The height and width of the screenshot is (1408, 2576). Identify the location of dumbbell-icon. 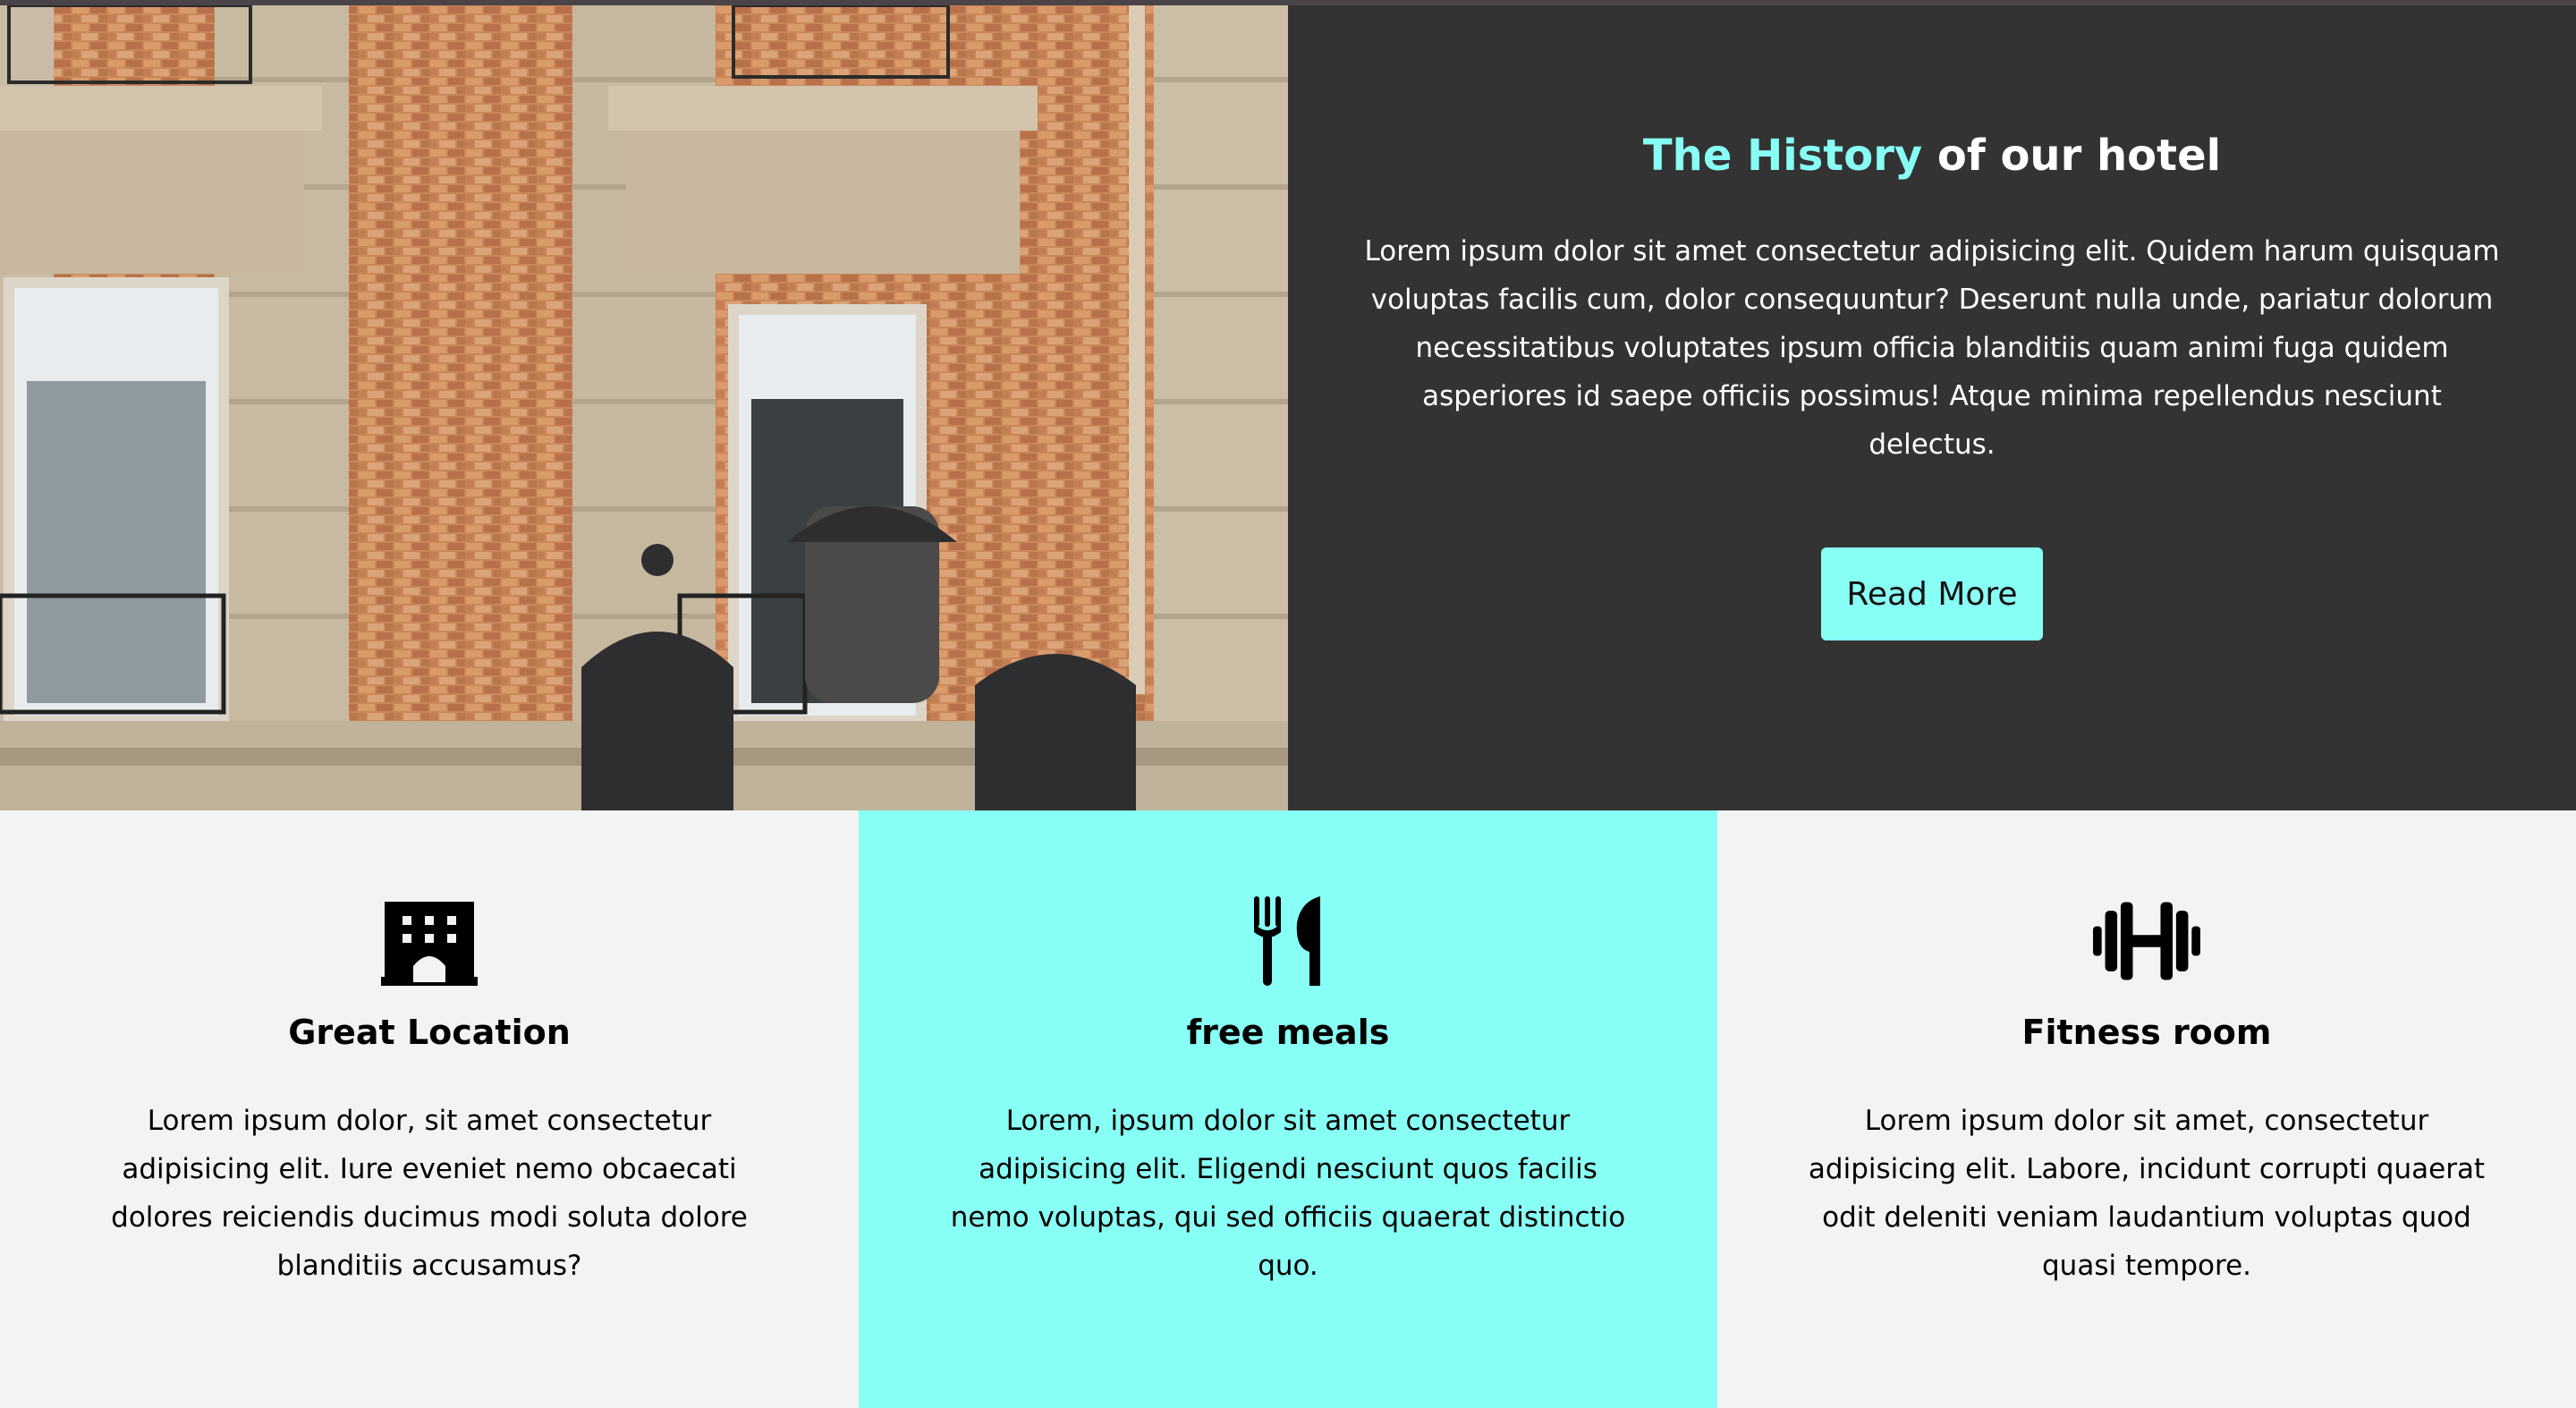
(2146, 941).